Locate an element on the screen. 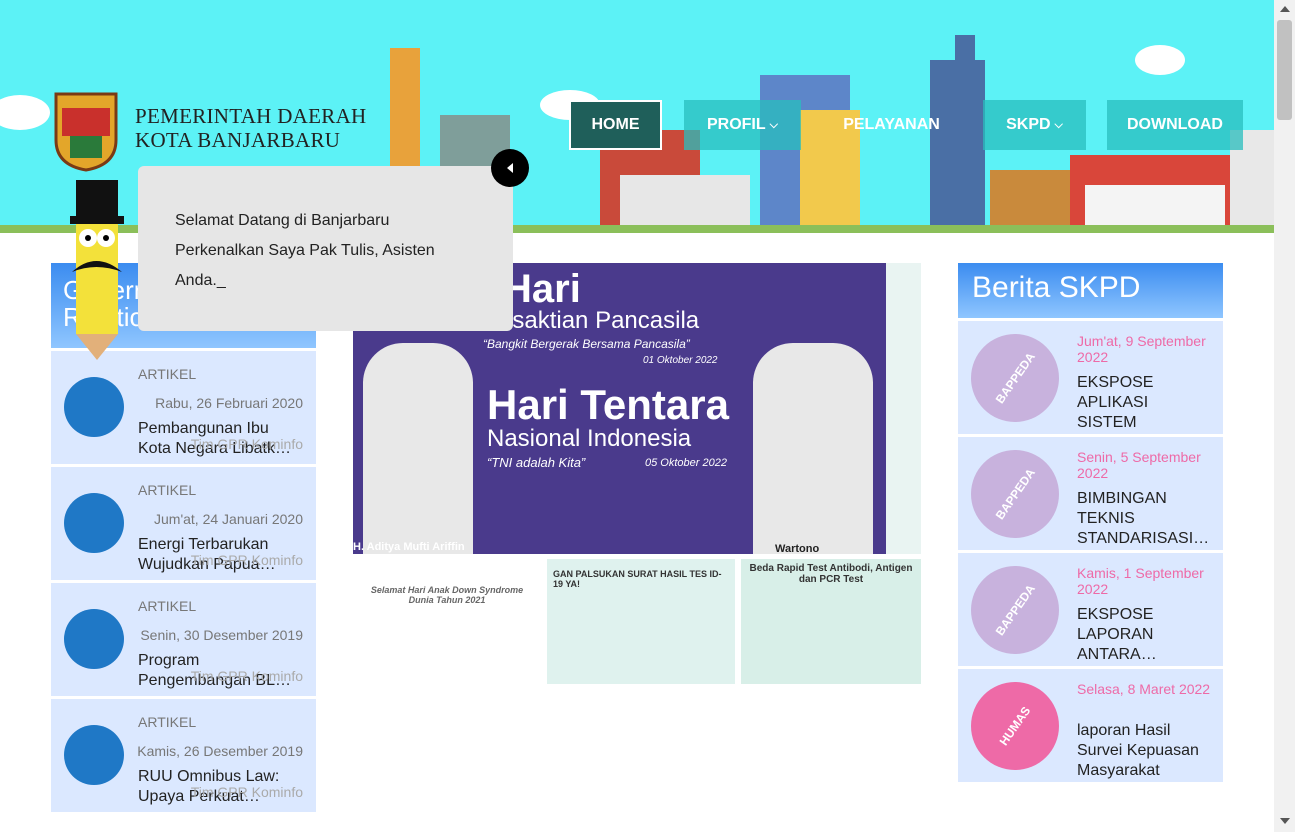  skpd-badge: HUMAS is located at coordinates (1015, 726).